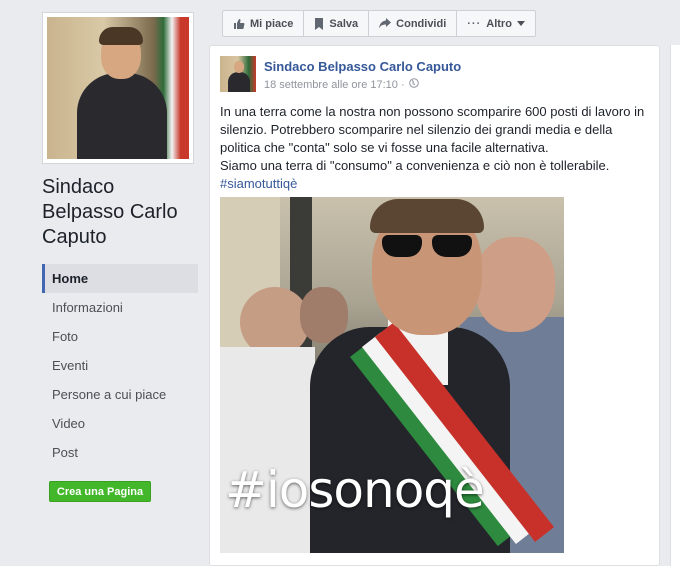  I want to click on right-column-edge, so click(675, 305).